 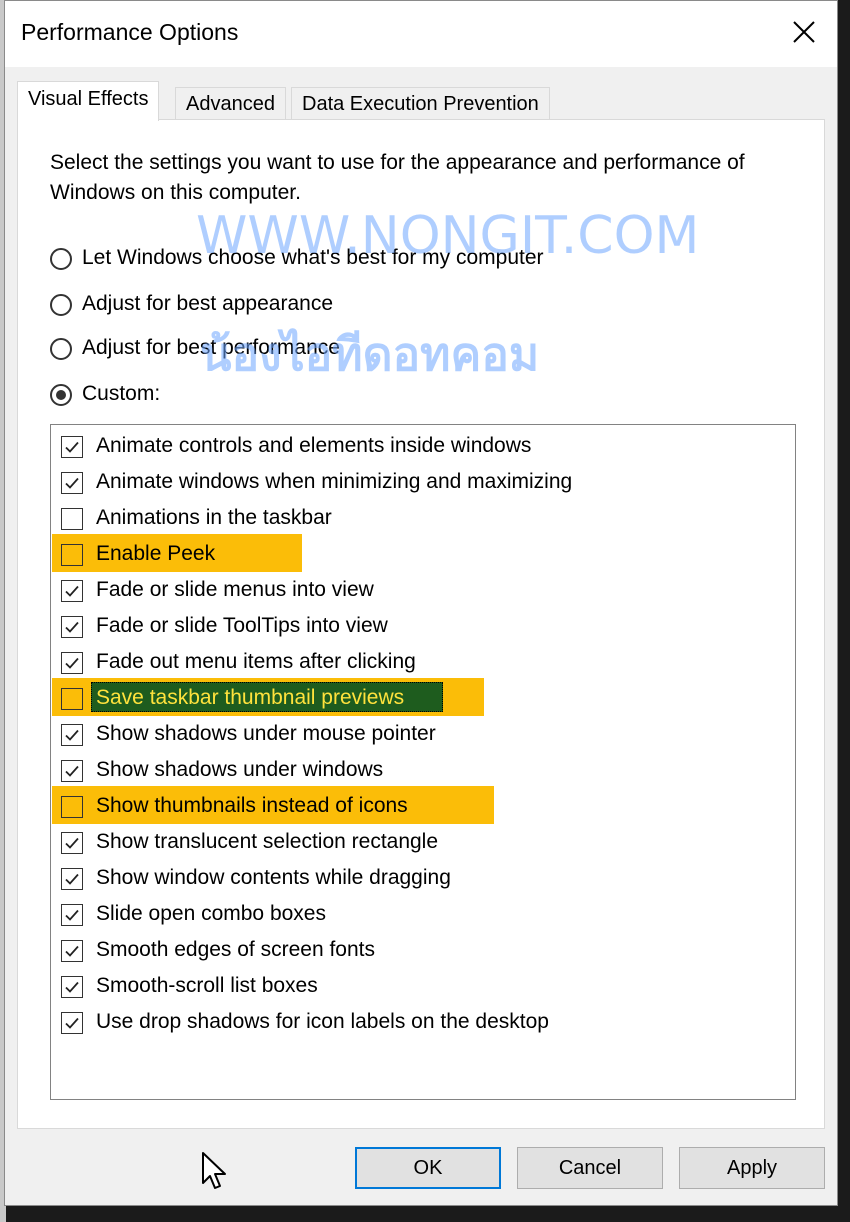 I want to click on effect-label: Show shadows under mouse pointer, so click(x=266, y=733).